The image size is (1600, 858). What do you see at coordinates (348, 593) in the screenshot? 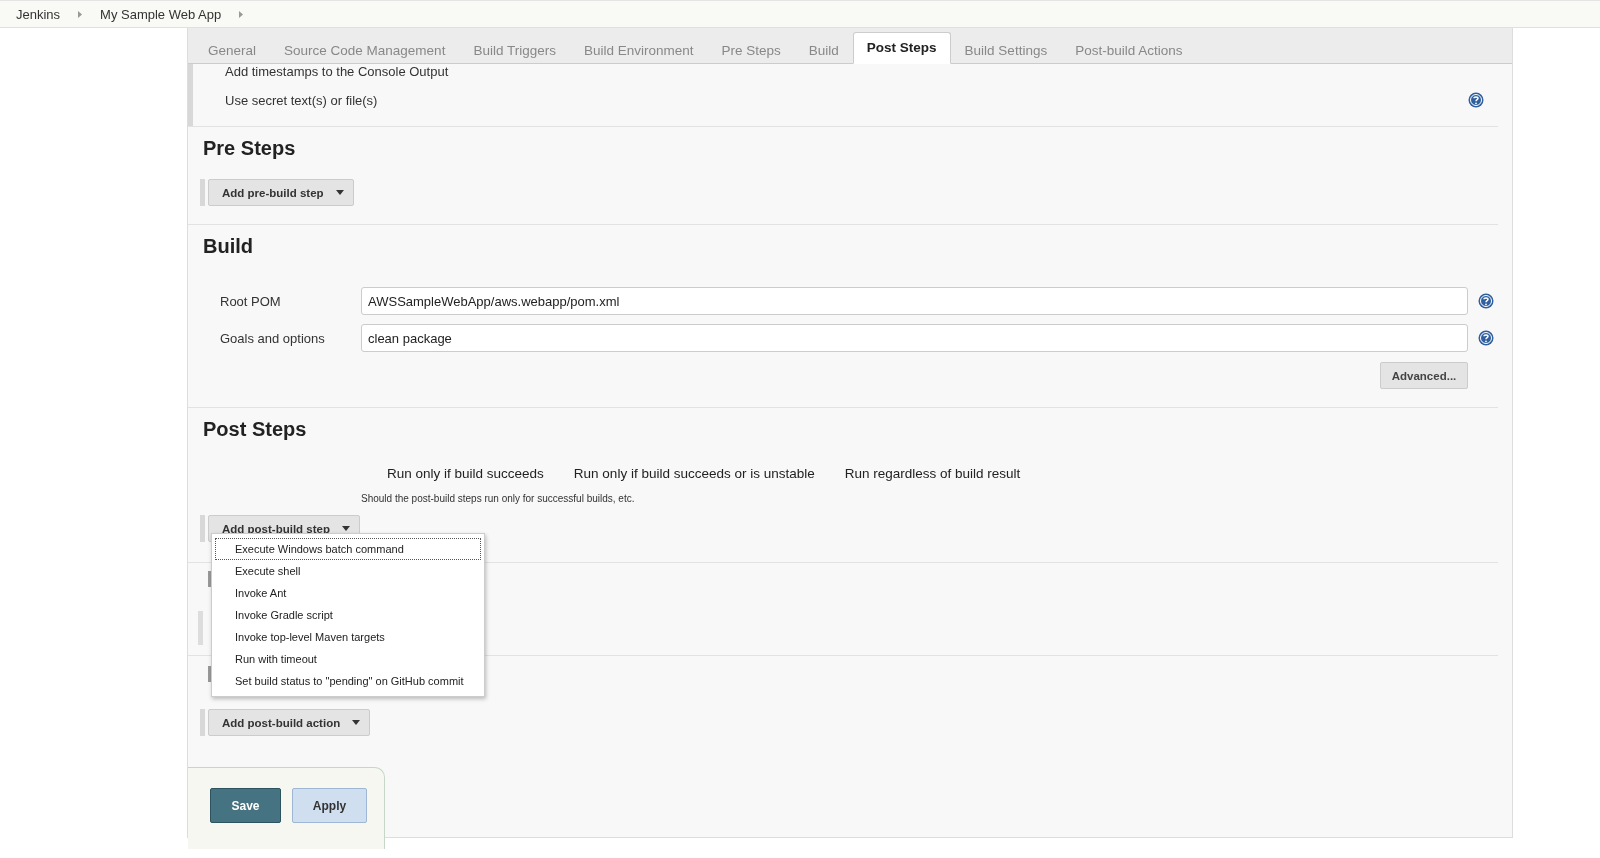
I see `menu-item: Invoke Ant` at bounding box center [348, 593].